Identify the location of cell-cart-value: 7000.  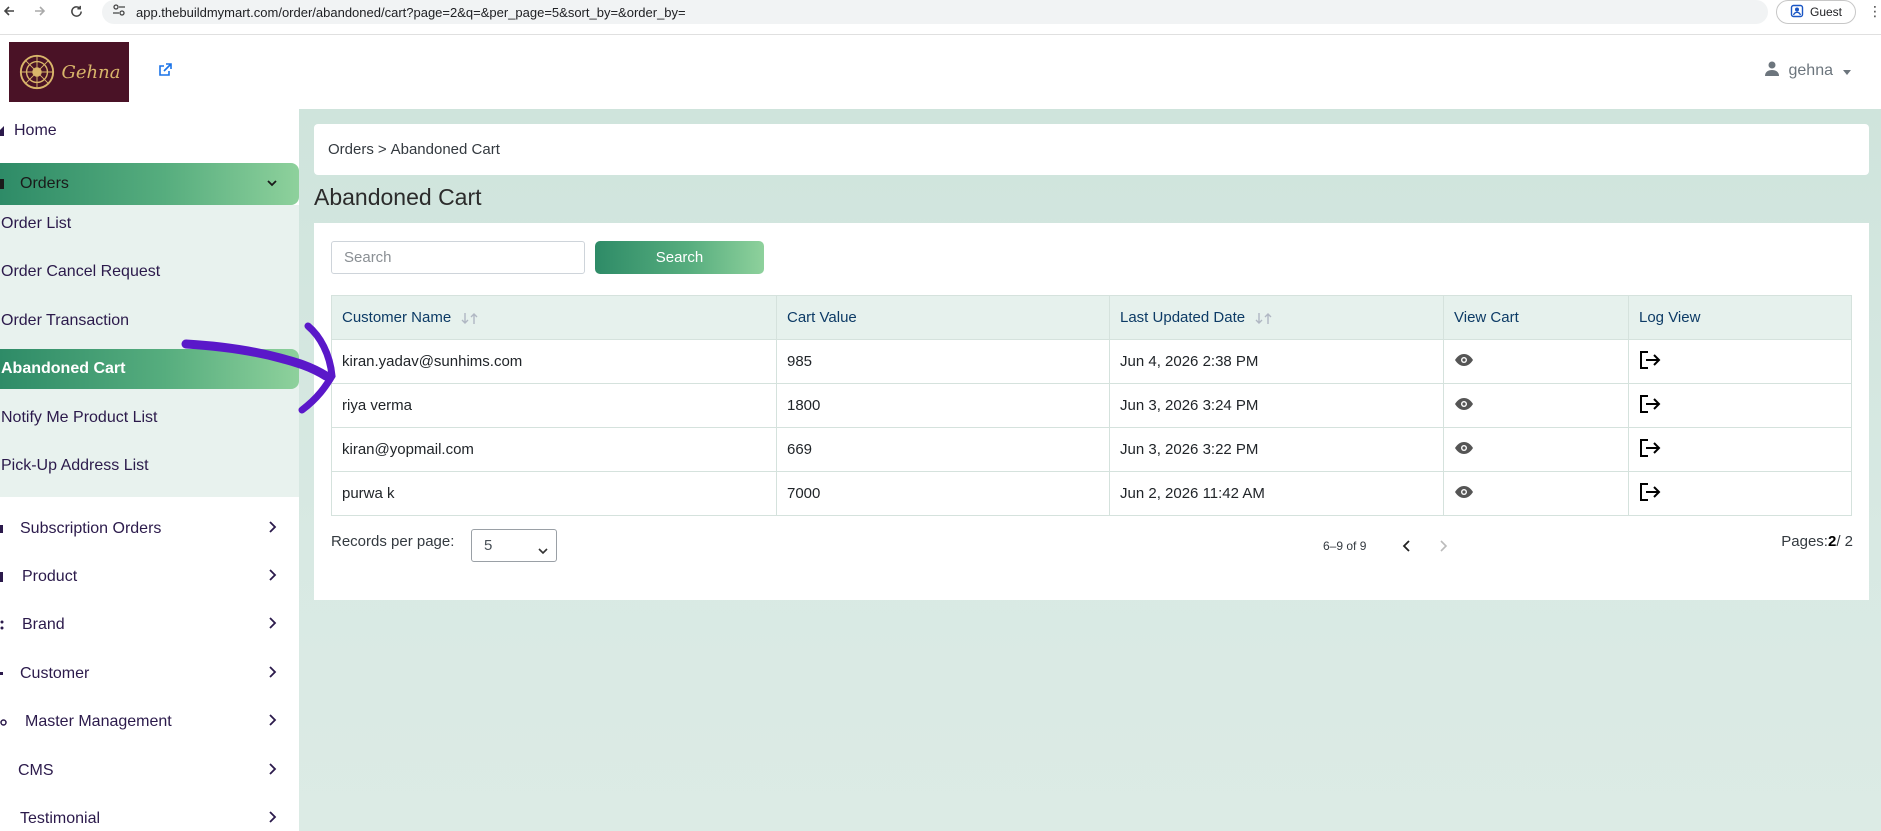
(943, 493).